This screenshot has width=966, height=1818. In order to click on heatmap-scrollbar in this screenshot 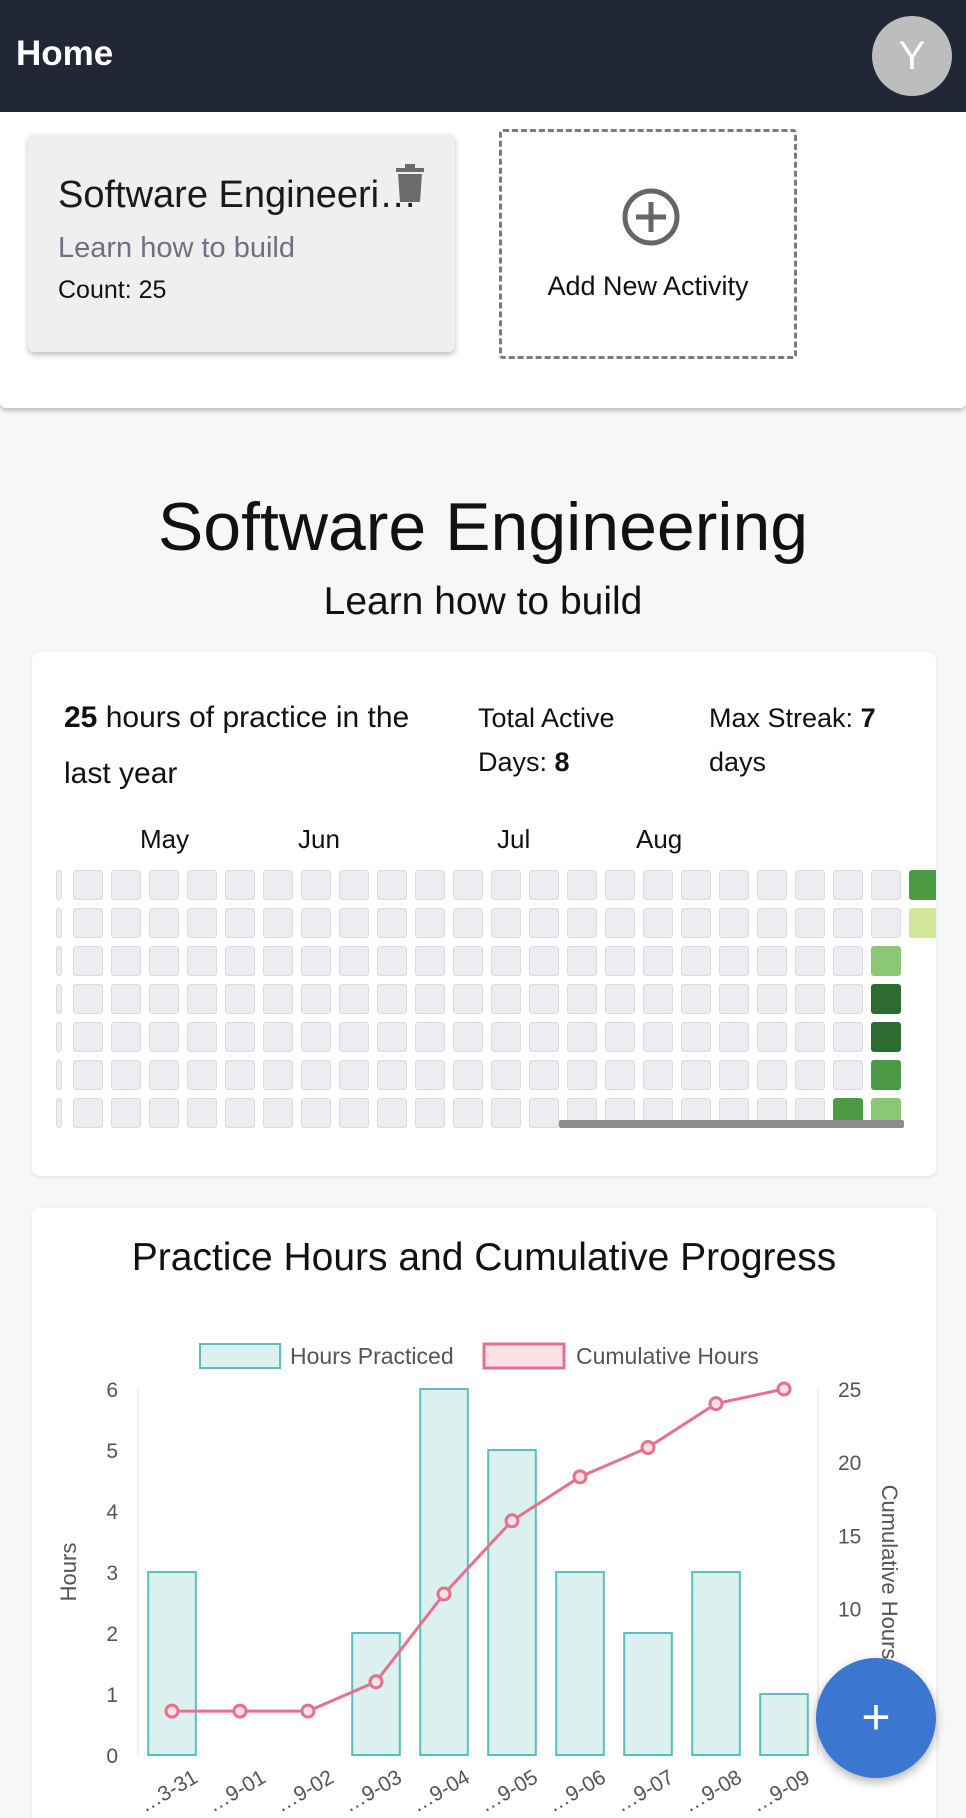, I will do `click(731, 1124)`.